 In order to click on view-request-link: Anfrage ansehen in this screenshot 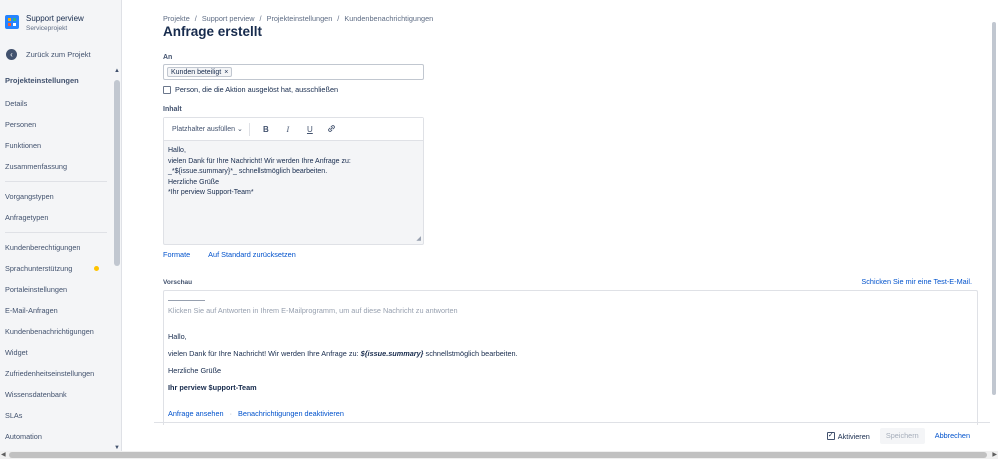, I will do `click(196, 413)`.